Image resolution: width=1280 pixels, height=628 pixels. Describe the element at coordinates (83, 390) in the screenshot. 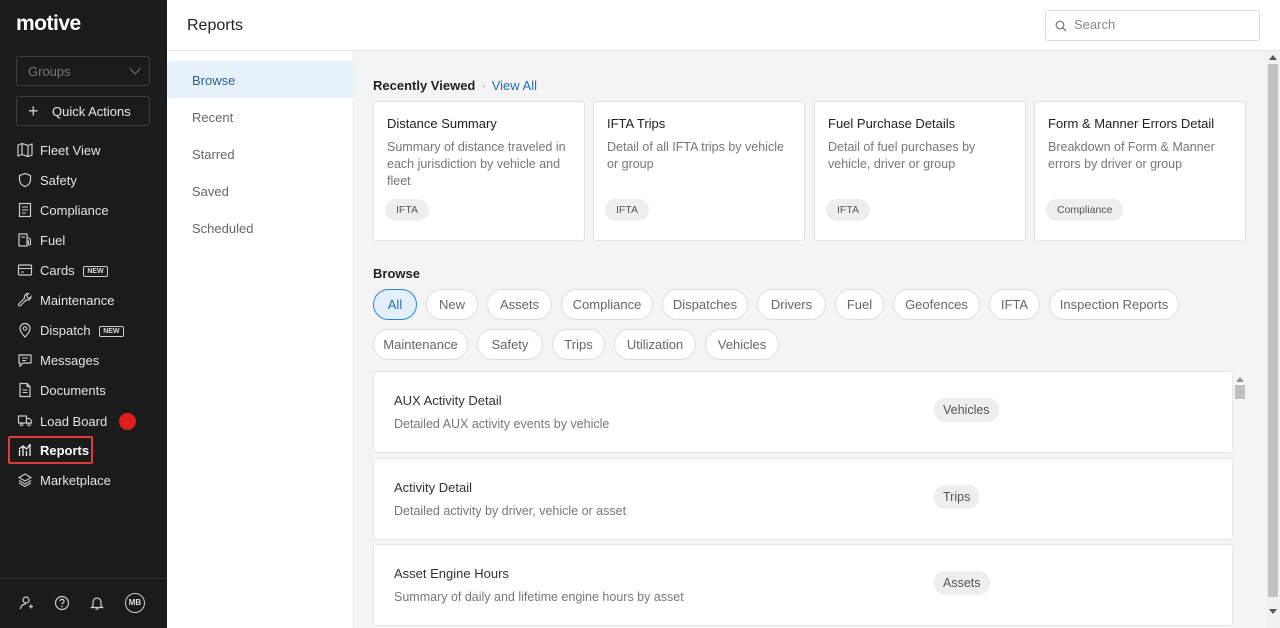

I see `sidebar-item-documents: Documents` at that location.